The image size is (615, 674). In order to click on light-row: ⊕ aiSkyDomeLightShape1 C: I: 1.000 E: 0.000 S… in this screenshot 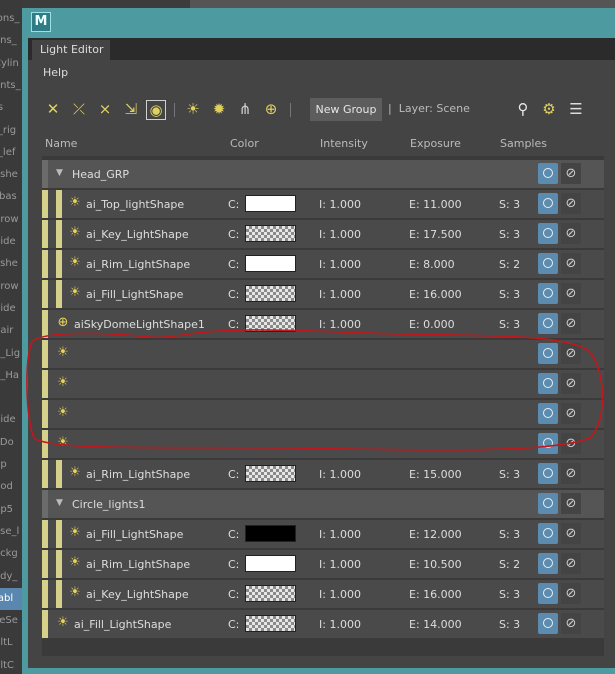, I will do `click(323, 324)`.